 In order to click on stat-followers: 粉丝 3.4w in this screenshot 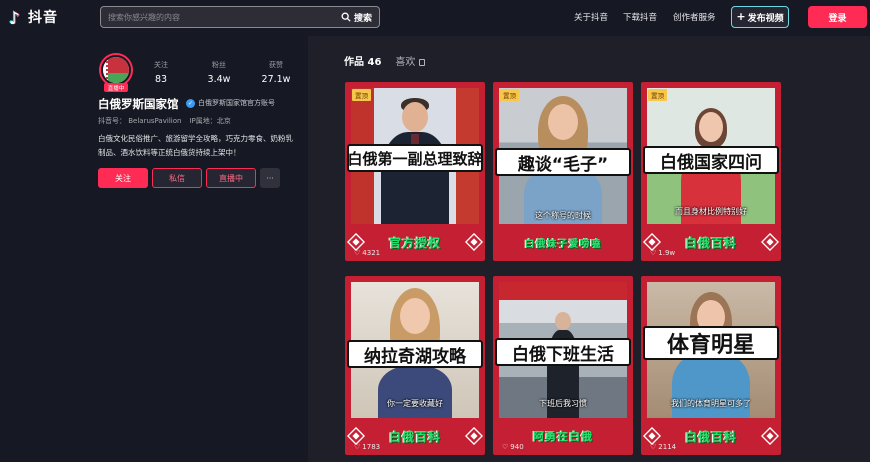, I will do `click(219, 72)`.